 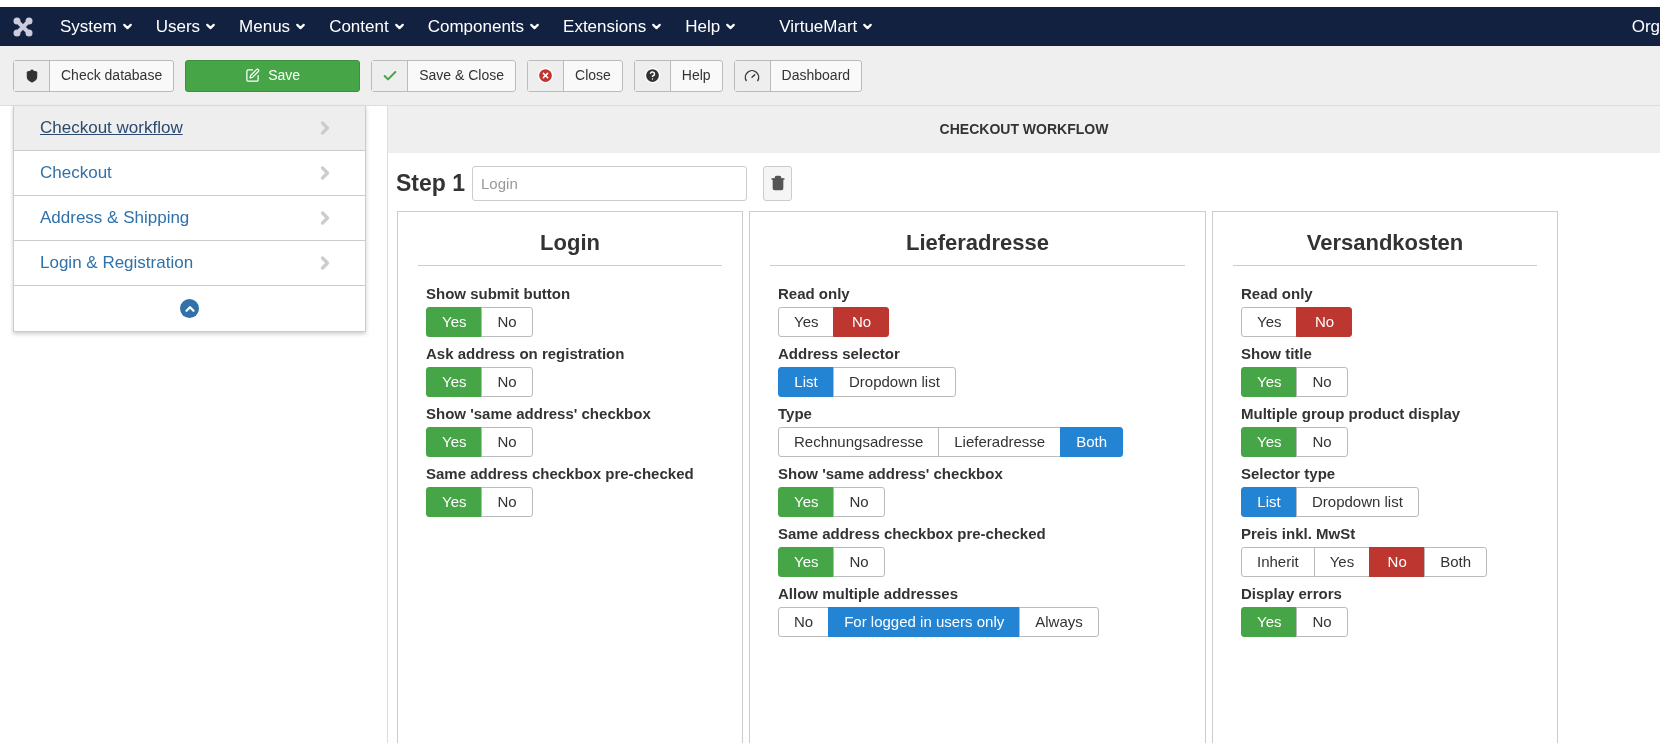 I want to click on field-label: Ask address on registration, so click(x=526, y=354).